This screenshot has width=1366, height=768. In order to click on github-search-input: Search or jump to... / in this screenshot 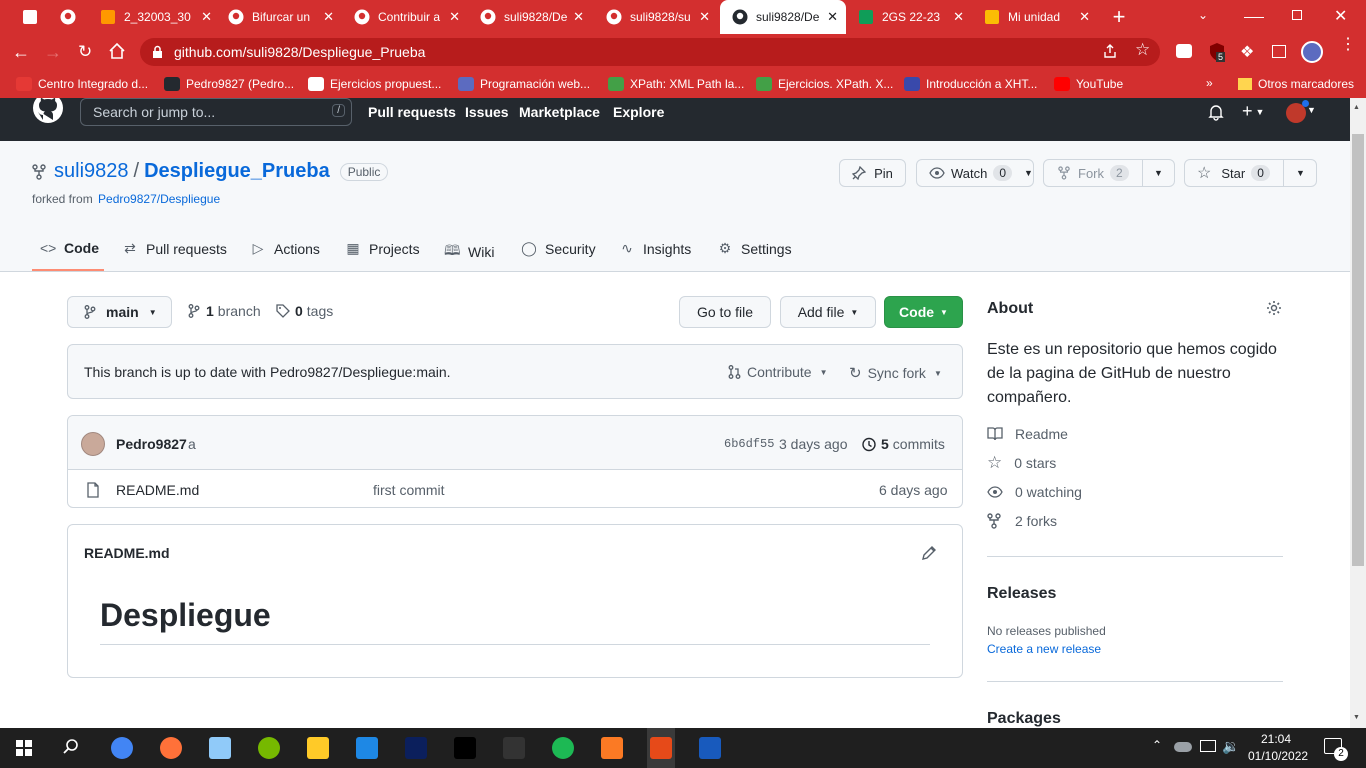, I will do `click(216, 112)`.